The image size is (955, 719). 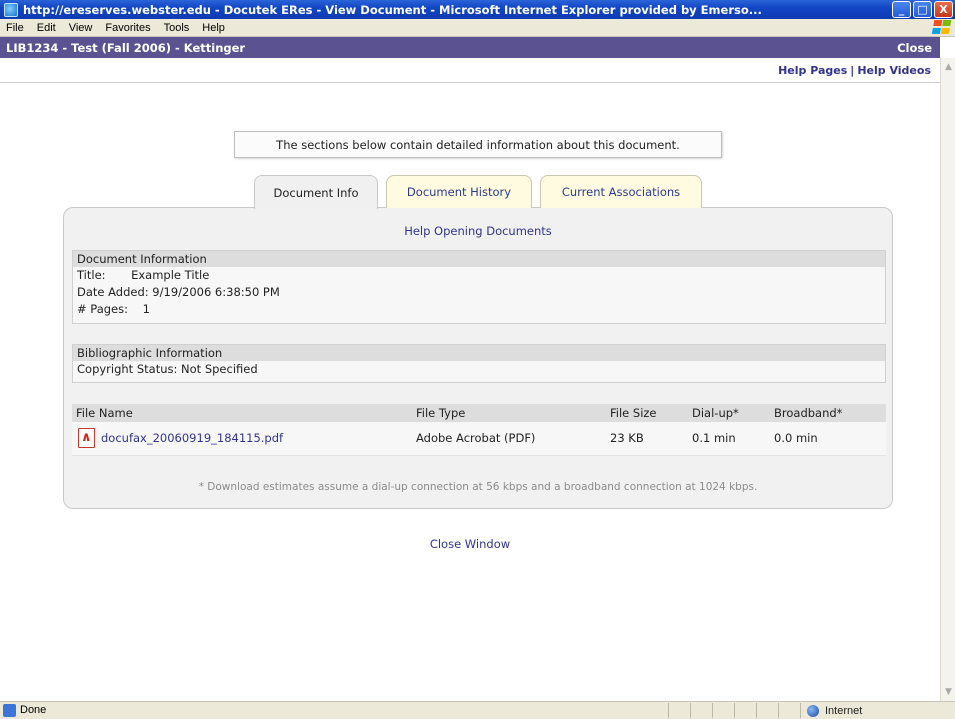 I want to click on minimize-button: _, so click(x=901, y=9).